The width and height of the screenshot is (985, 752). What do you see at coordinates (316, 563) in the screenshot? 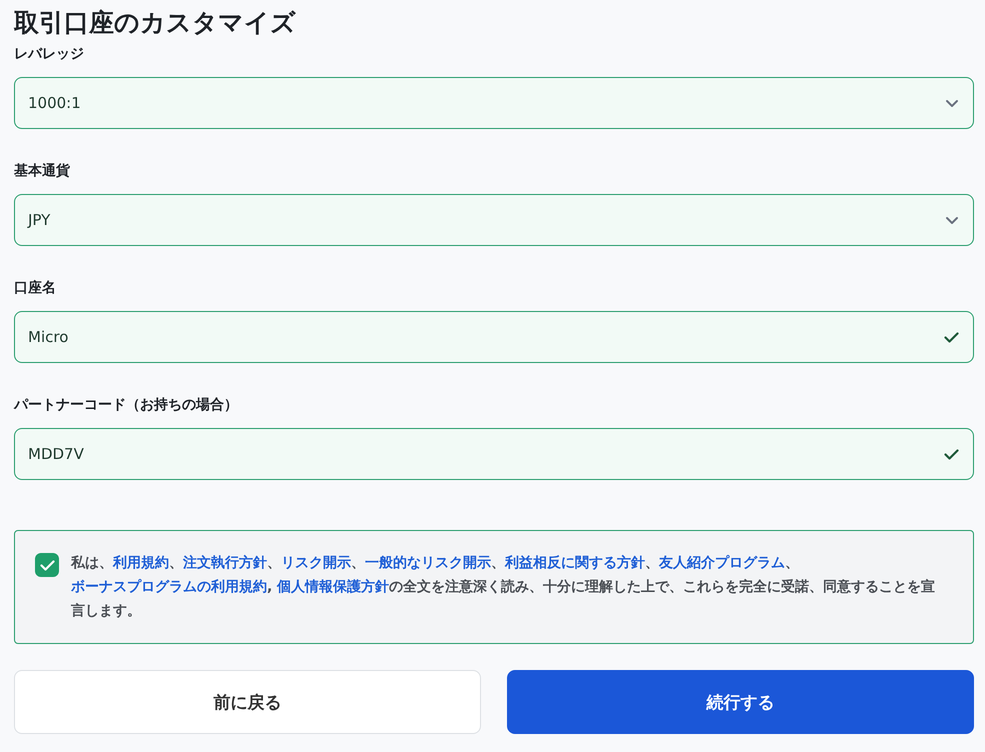
I see `policy-link: リスク開示` at bounding box center [316, 563].